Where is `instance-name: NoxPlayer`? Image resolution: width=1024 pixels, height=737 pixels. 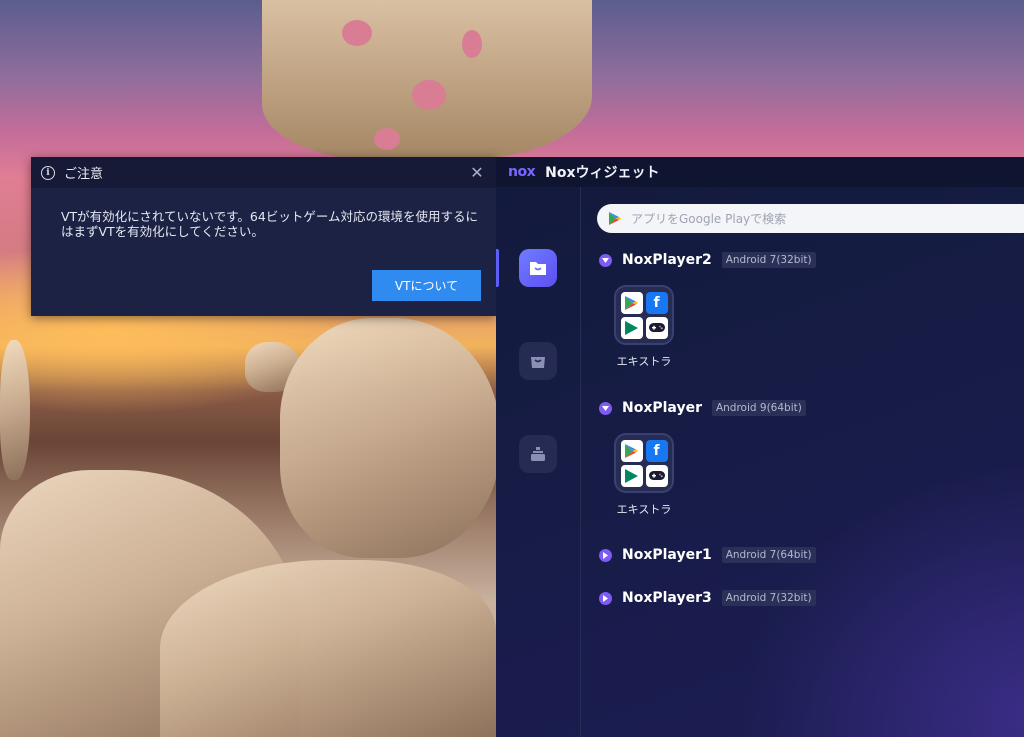 instance-name: NoxPlayer is located at coordinates (662, 408).